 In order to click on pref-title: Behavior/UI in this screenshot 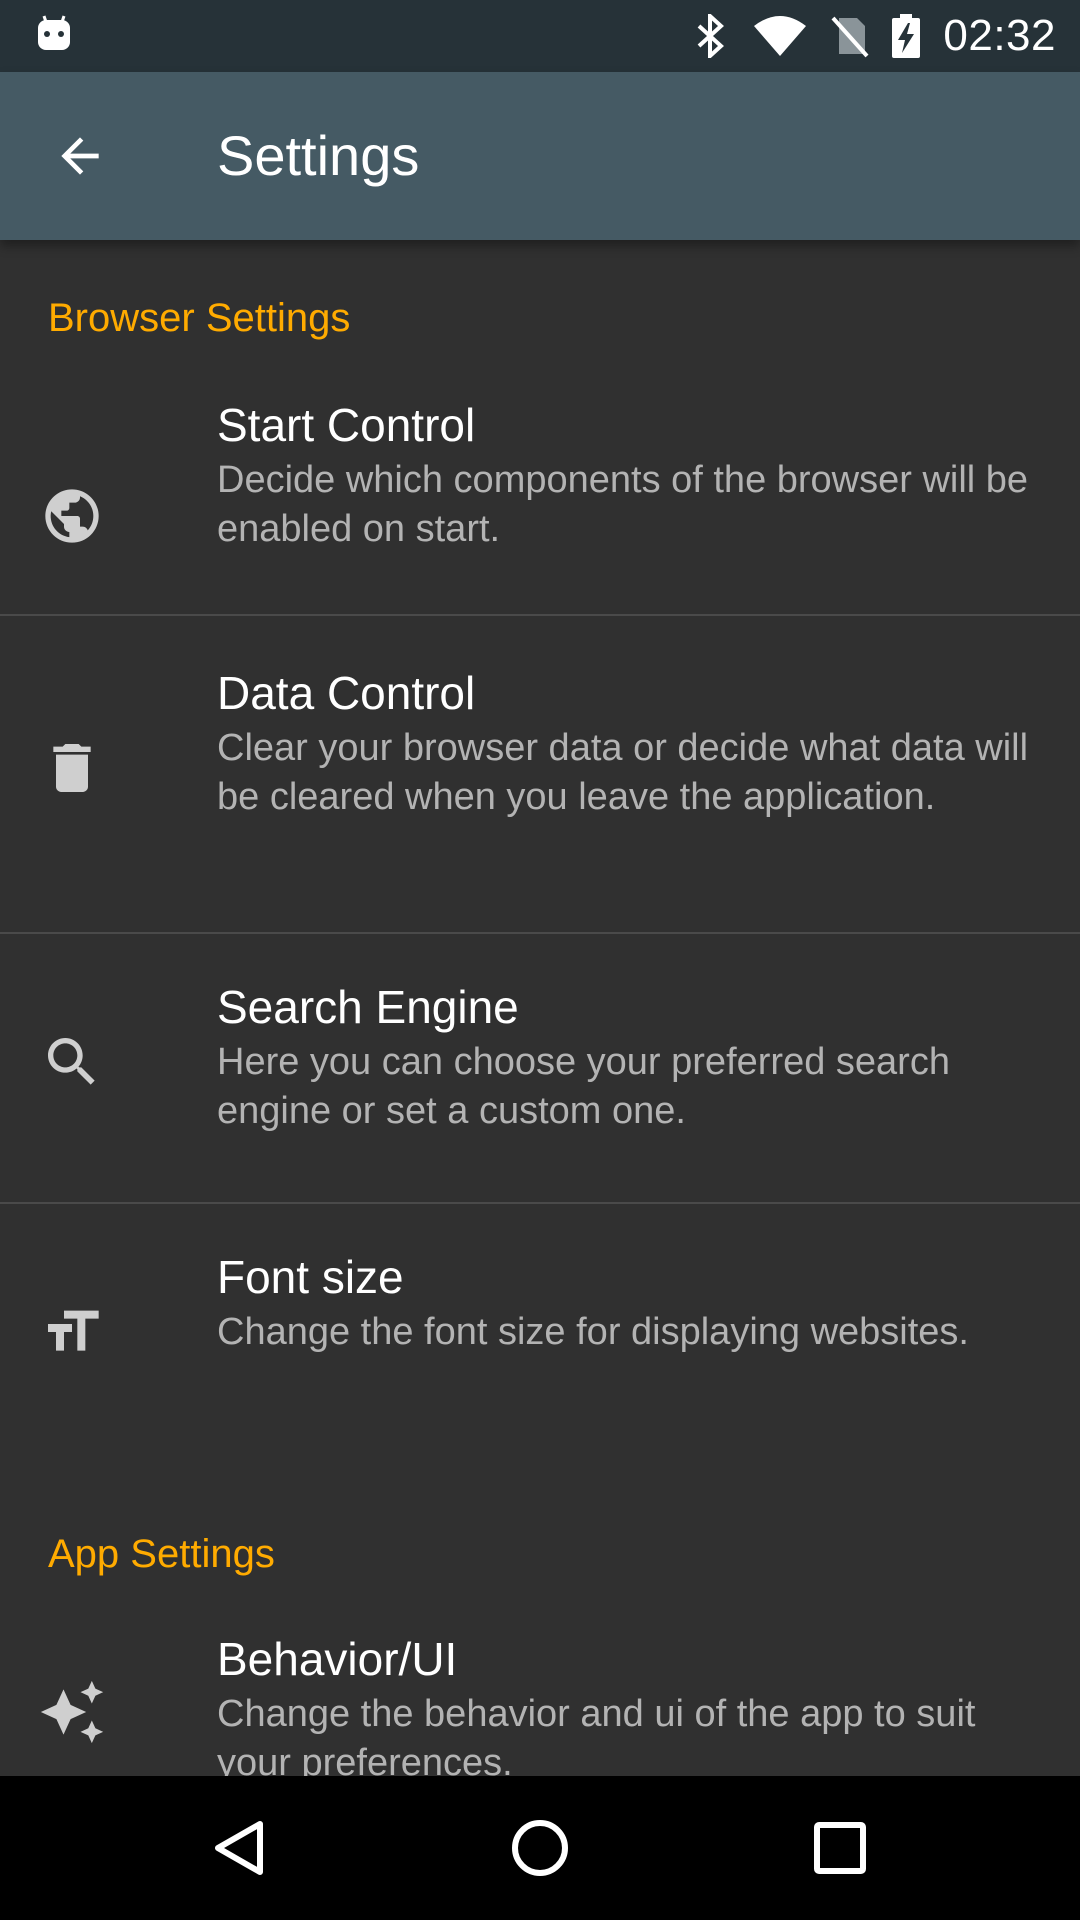, I will do `click(337, 1659)`.